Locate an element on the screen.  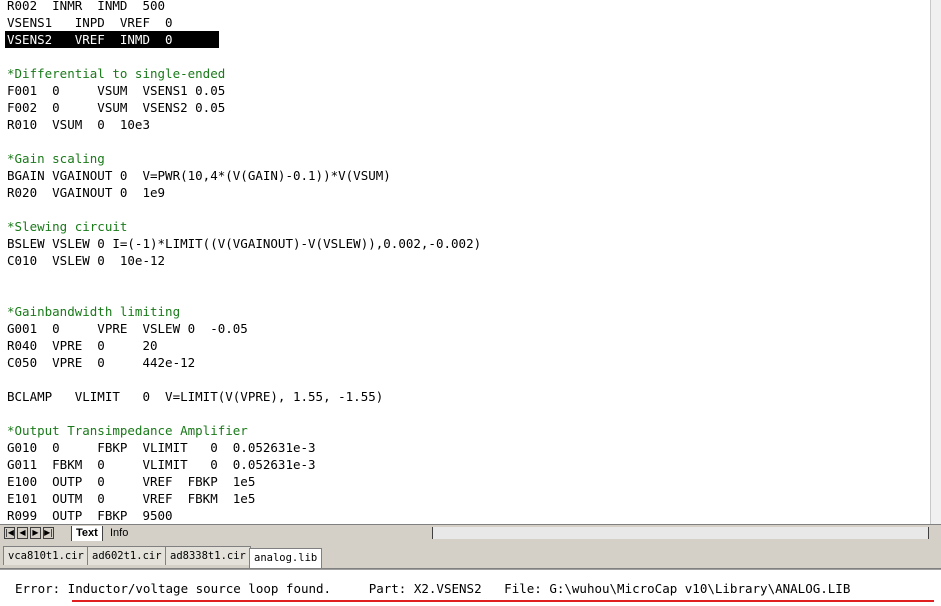
first-page-icon: |◀ is located at coordinates (9, 533).